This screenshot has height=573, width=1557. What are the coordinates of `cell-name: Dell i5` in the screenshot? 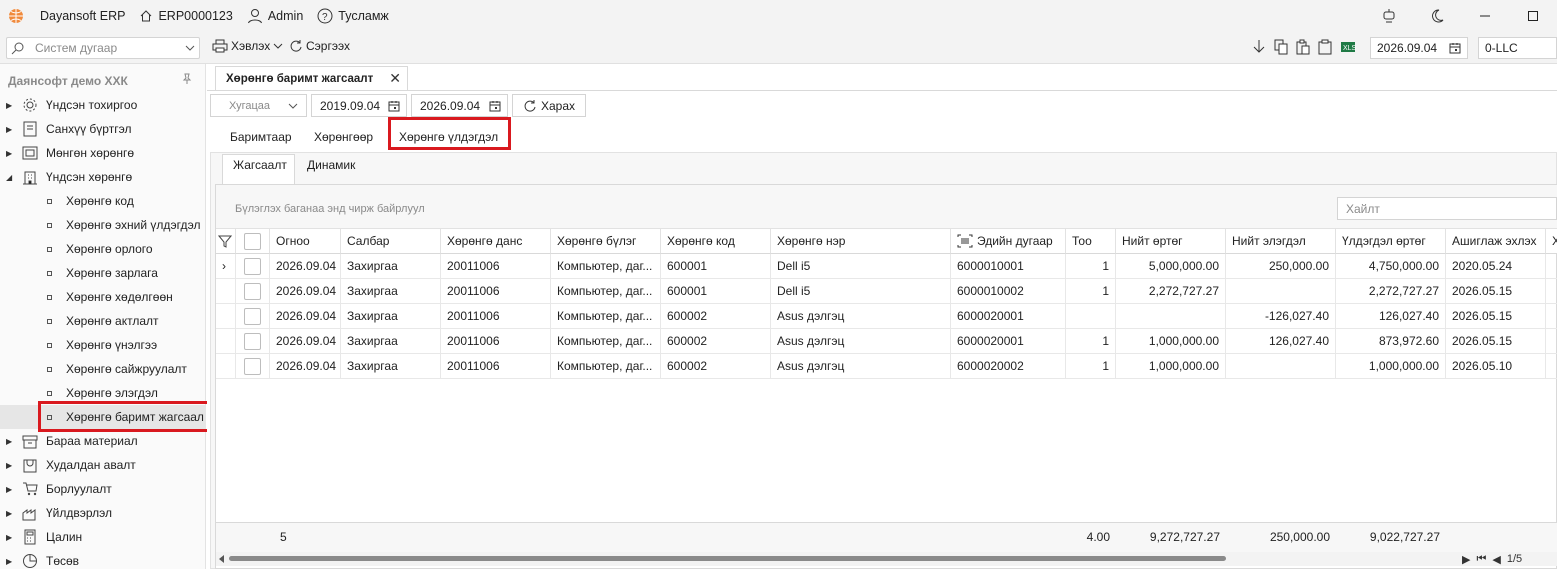 It's located at (861, 291).